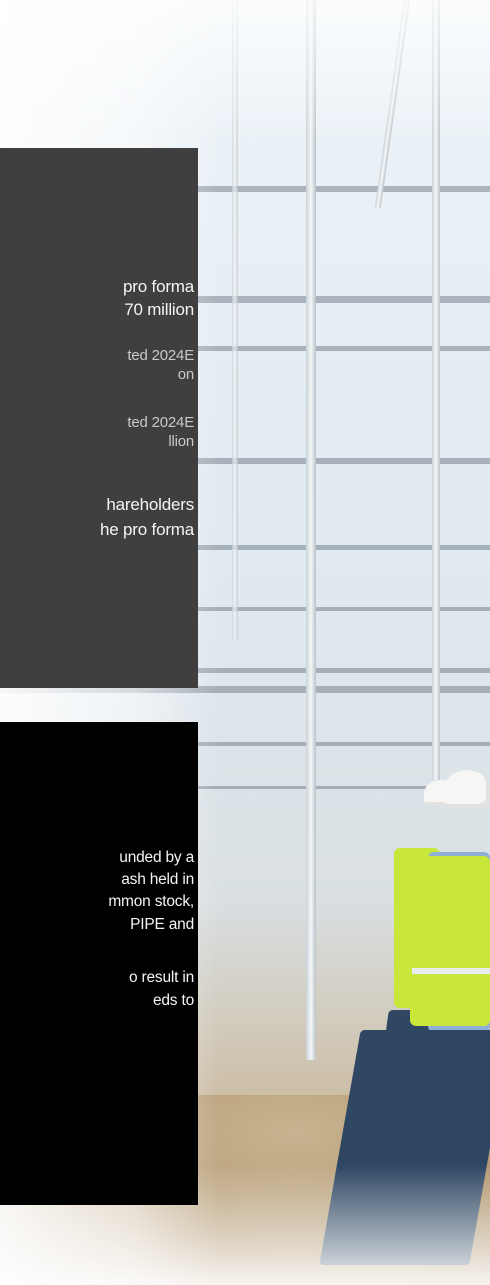  I want to click on funding-line: mmon stock,, so click(151, 901).